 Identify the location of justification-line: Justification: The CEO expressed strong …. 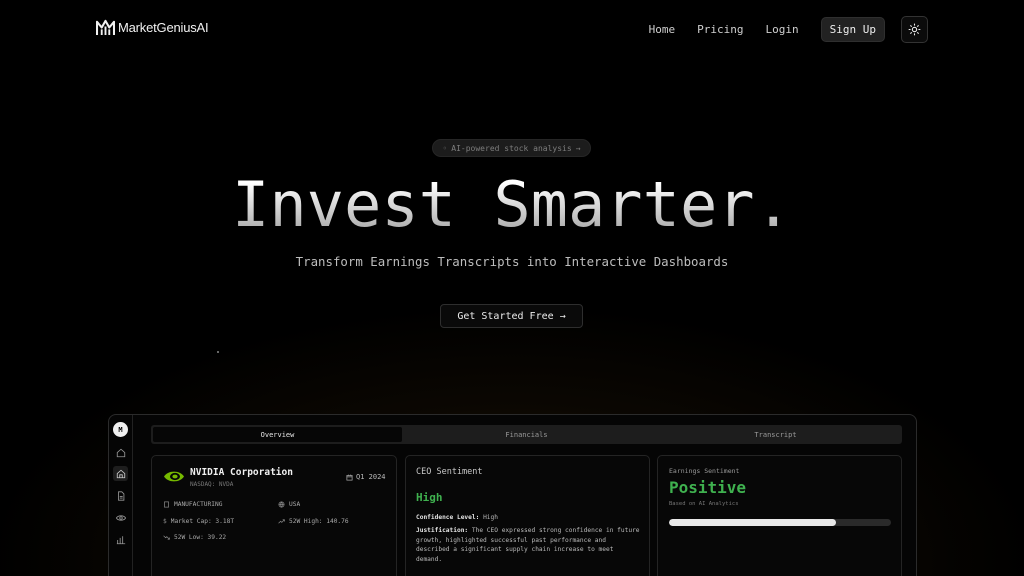
(529, 545).